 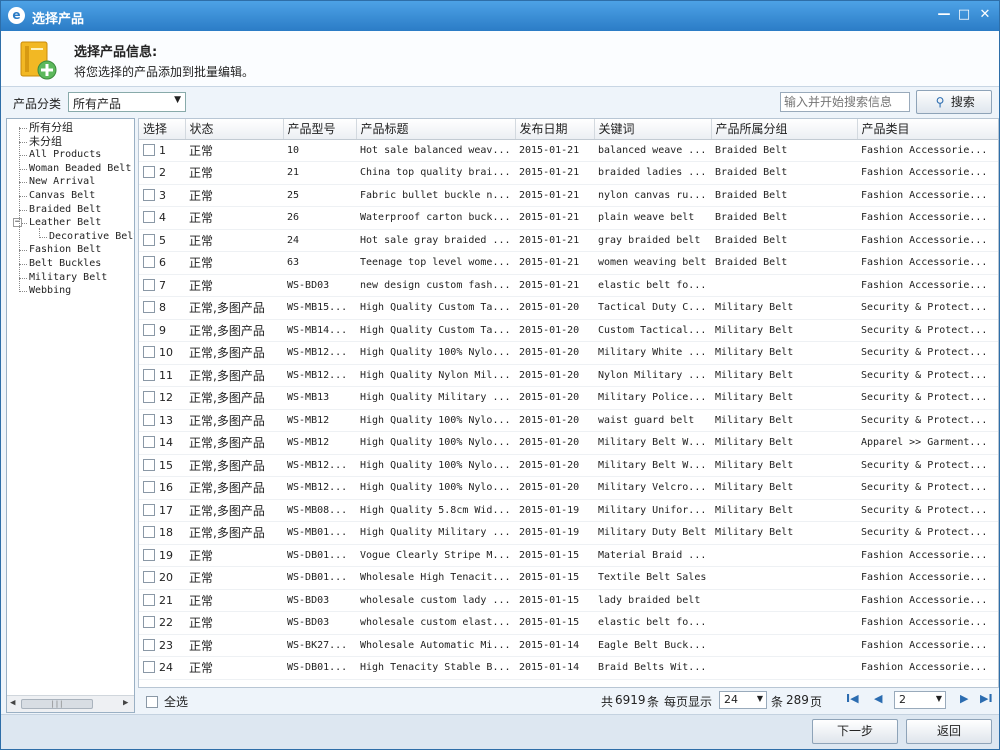 I want to click on prev-page-button: ◀, so click(x=878, y=698).